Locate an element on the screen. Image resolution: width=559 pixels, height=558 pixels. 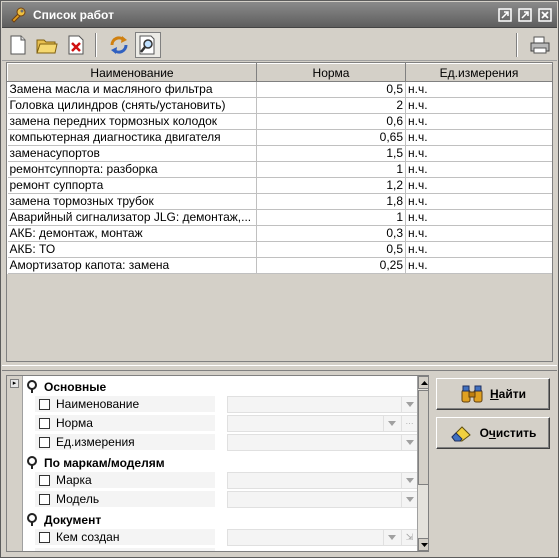
table-row: Амортизатор капота: замена 0,25 н.ч. is located at coordinates (279, 265).